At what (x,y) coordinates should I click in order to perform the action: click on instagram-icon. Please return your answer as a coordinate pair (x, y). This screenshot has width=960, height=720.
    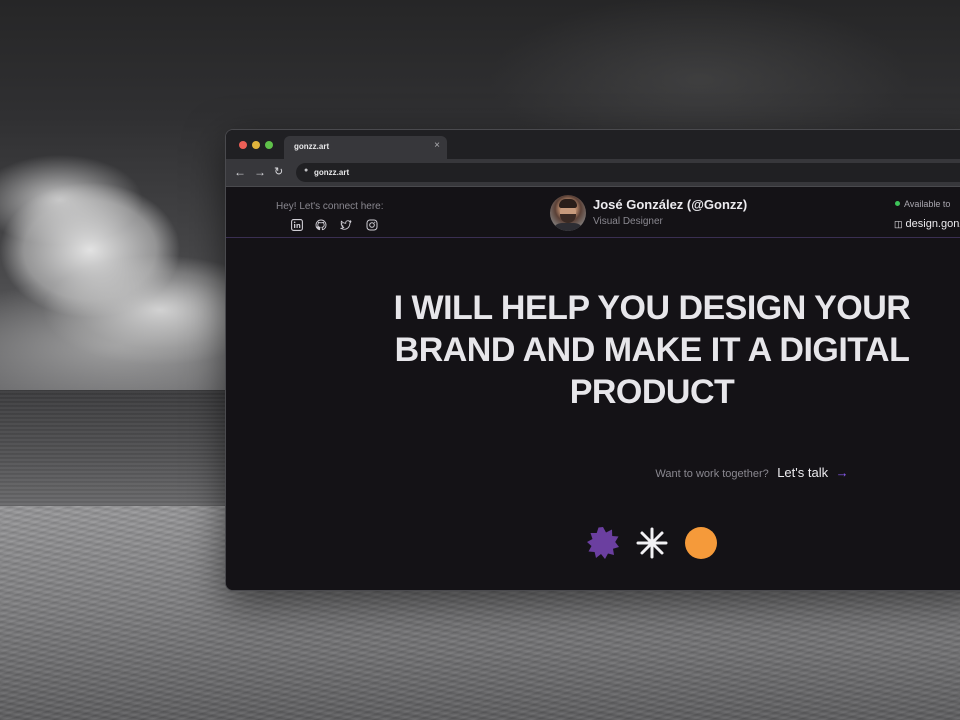
    Looking at the image, I should click on (372, 225).